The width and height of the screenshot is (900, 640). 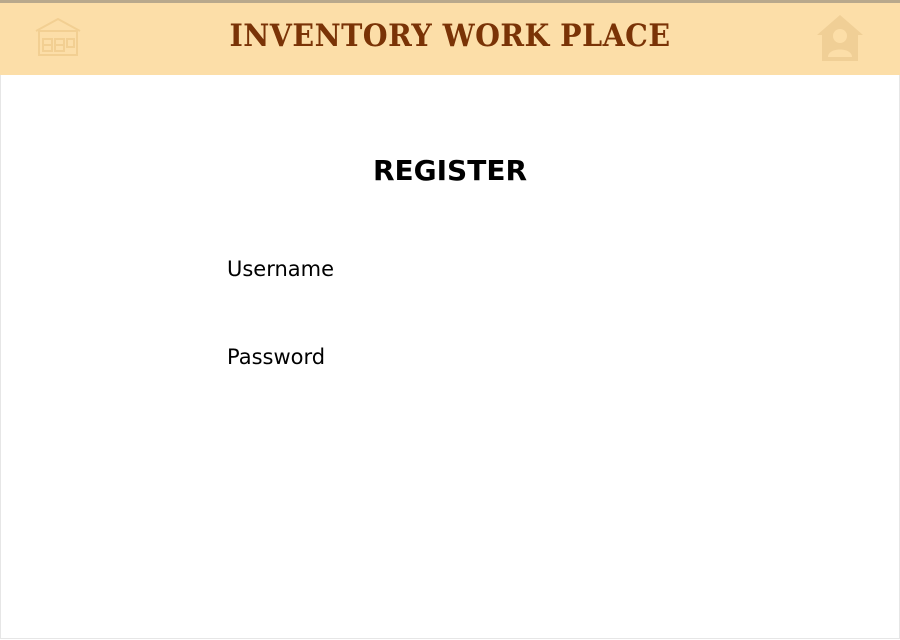 I want to click on app-title: INVENTORY WORK PLACE, so click(x=450, y=36).